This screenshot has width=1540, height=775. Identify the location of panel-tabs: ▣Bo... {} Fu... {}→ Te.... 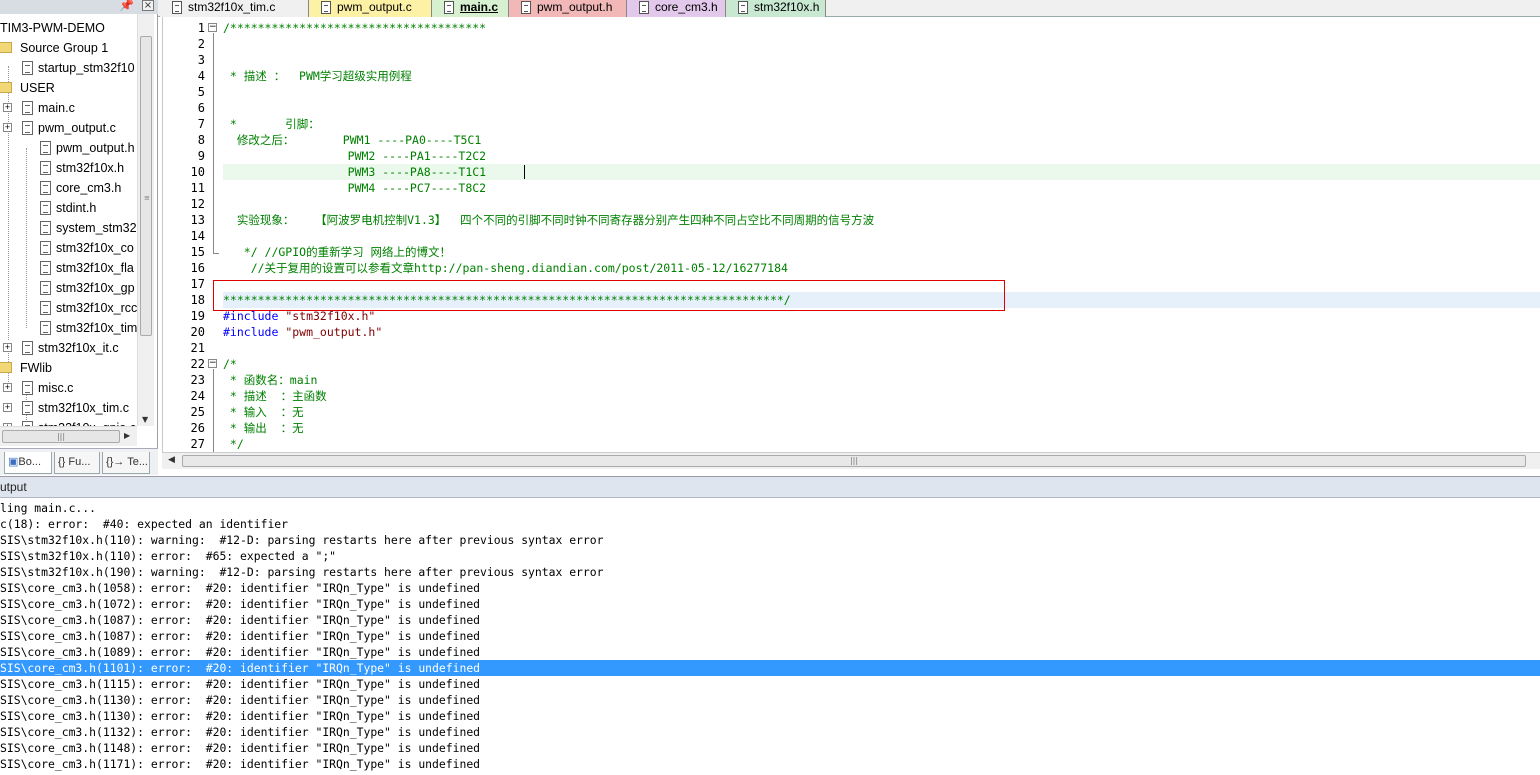
(79, 461).